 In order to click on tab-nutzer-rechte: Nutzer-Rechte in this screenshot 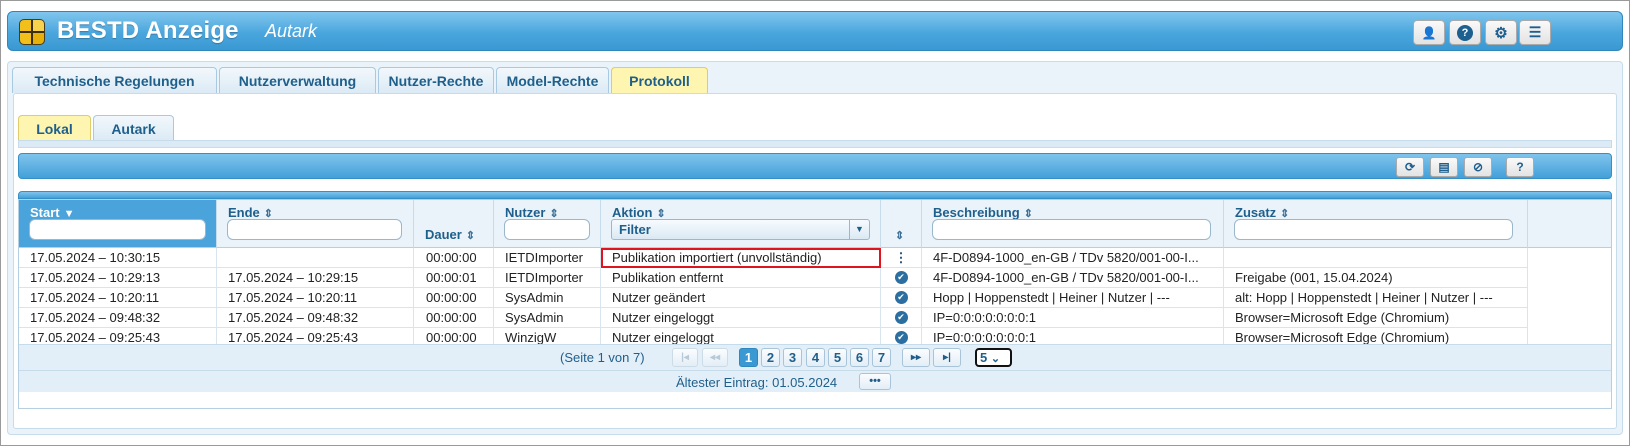, I will do `click(436, 80)`.